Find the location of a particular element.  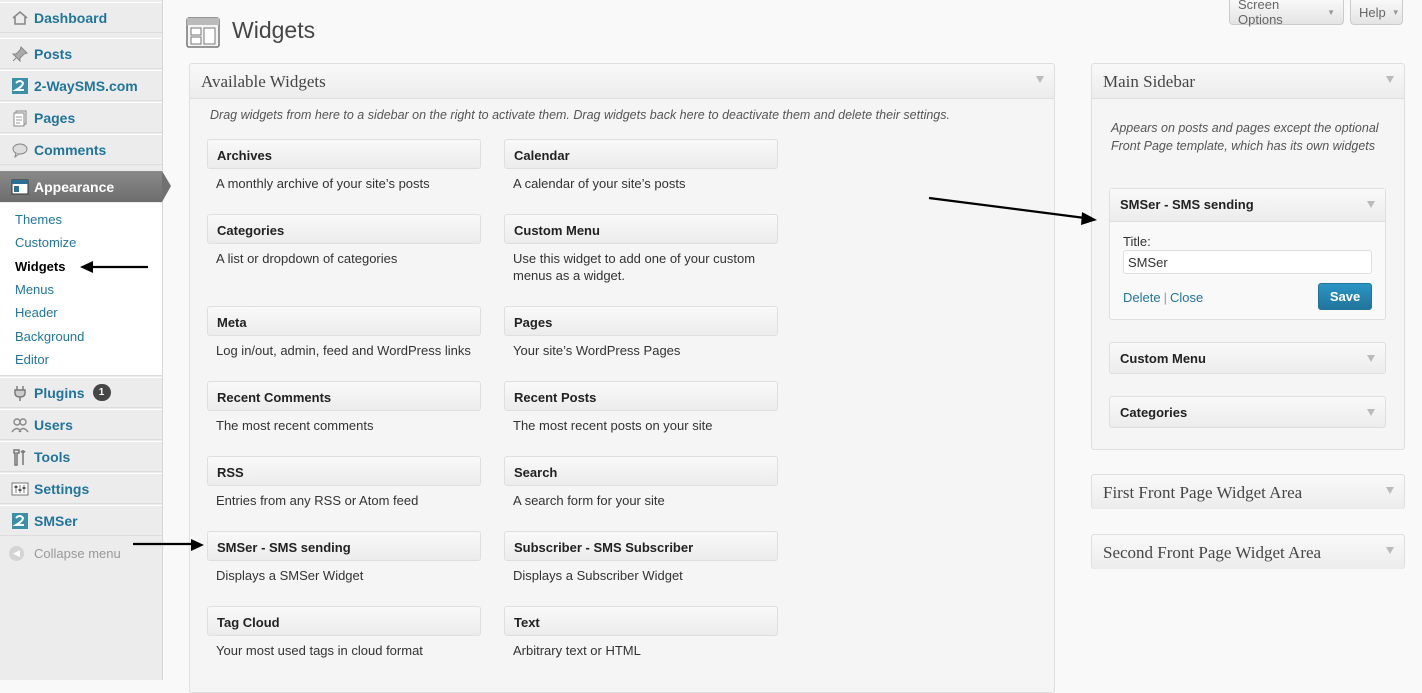

available-widgets-header: Available Widgets is located at coordinates (622, 81).